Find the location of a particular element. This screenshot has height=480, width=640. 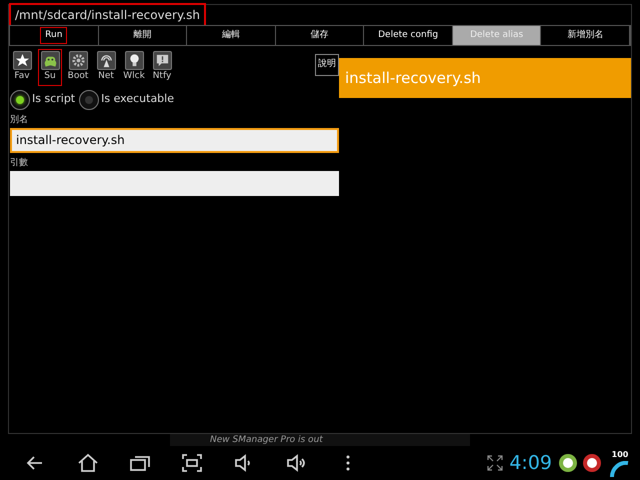

notification-text: New SManager Pro is out is located at coordinates (320, 440).